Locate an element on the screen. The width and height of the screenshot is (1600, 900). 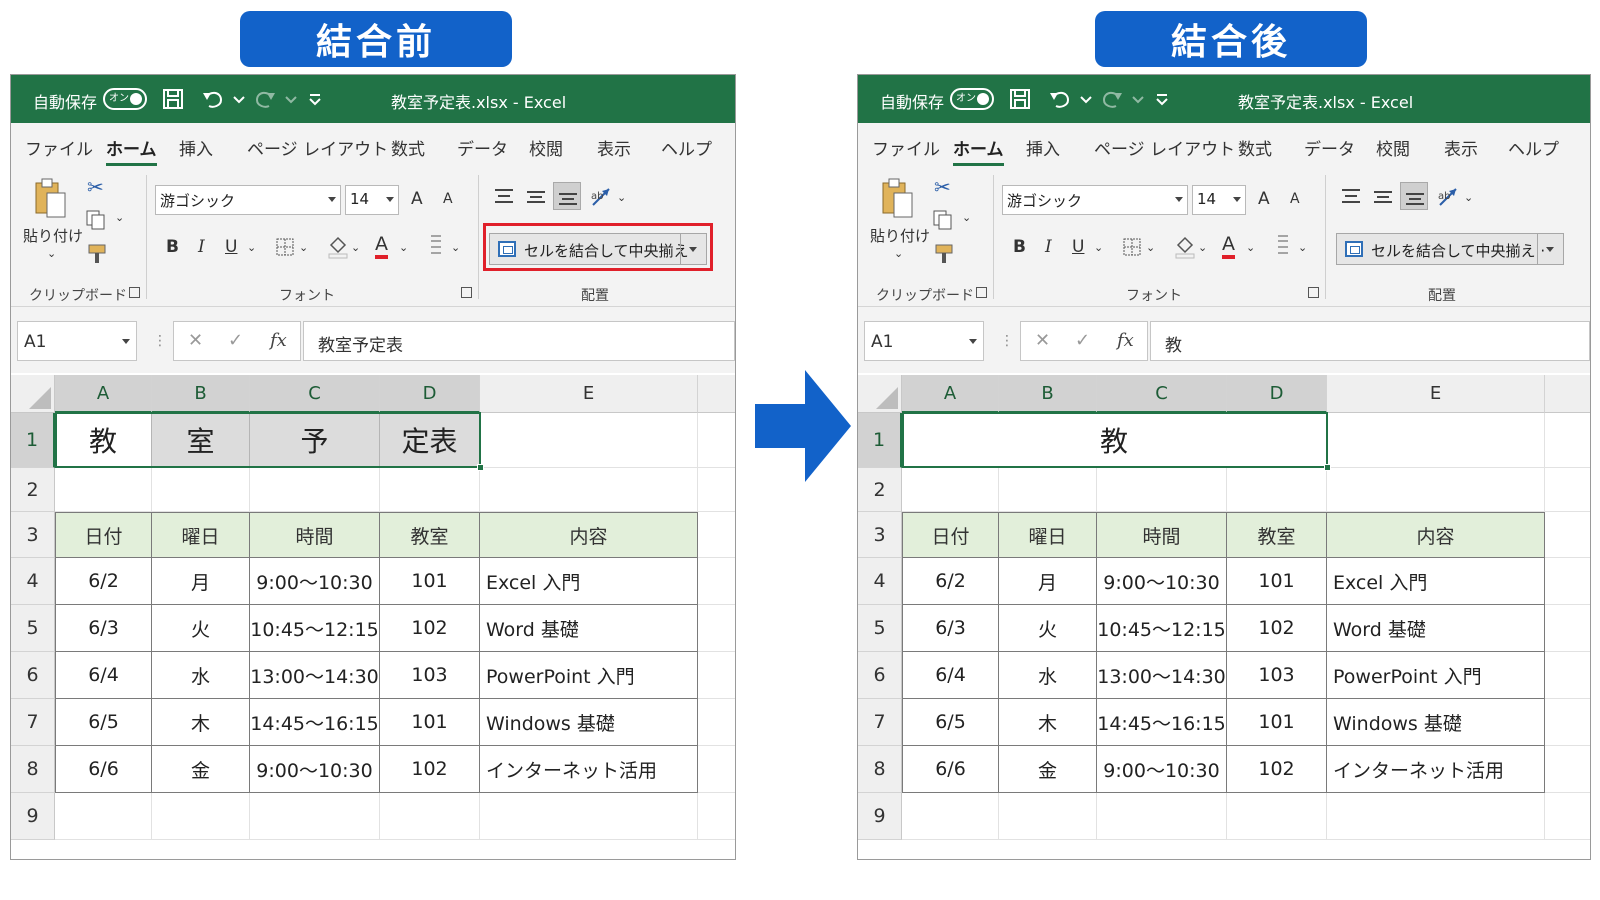
fill-handle is located at coordinates (1327, 467).